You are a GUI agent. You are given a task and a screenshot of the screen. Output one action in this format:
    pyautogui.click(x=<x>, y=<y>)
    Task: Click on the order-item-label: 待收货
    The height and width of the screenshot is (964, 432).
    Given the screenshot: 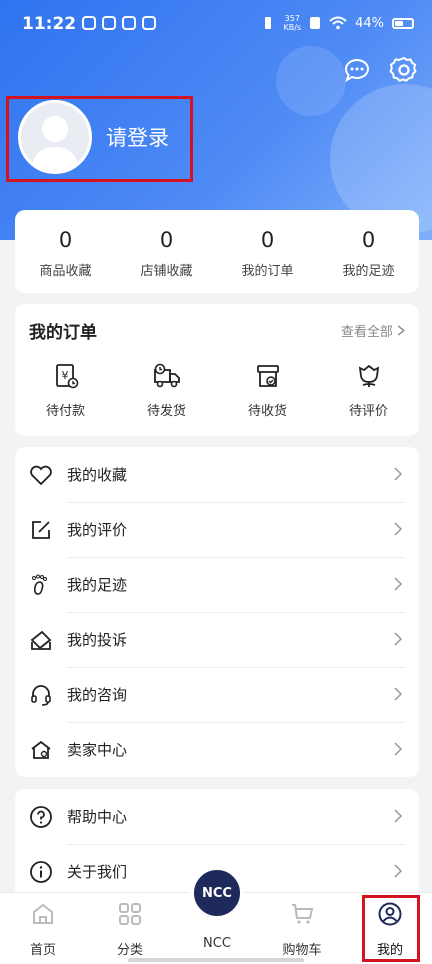 What is the action you would take?
    pyautogui.click(x=267, y=411)
    